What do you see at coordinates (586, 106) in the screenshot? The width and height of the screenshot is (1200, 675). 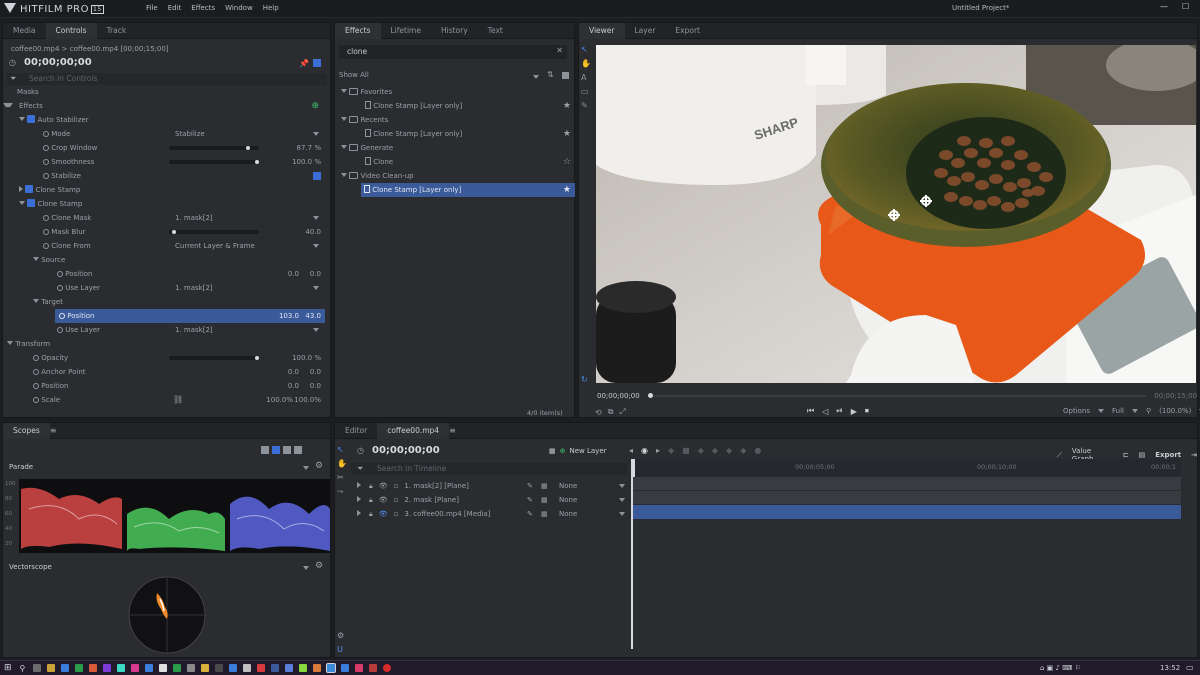 I see `brush-tool-icon: ✎` at bounding box center [586, 106].